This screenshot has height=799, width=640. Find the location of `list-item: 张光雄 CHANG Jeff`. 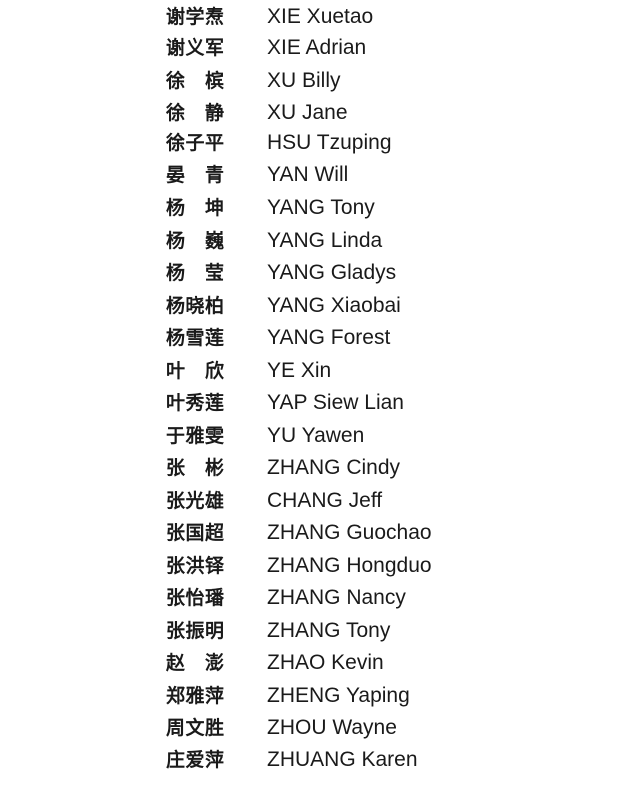

list-item: 张光雄 CHANG Jeff is located at coordinates (320, 501).